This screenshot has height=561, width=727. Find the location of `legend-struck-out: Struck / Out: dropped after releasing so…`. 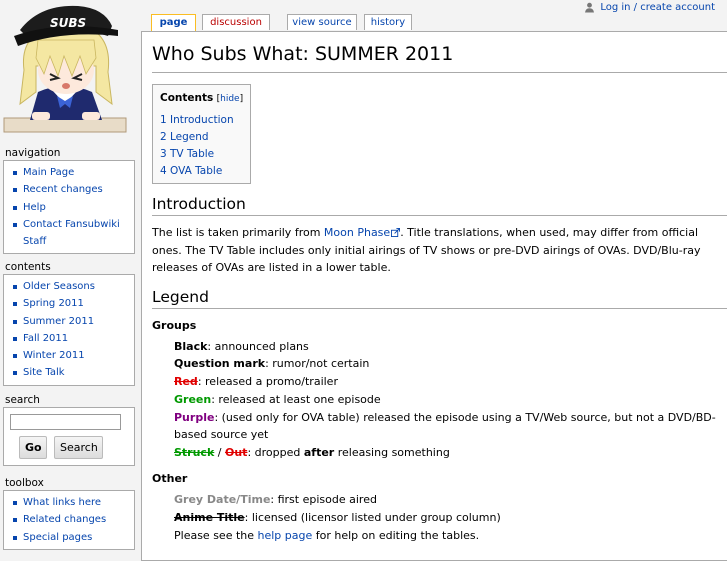

legend-struck-out: Struck / Out: dropped after releasing so… is located at coordinates (312, 453).